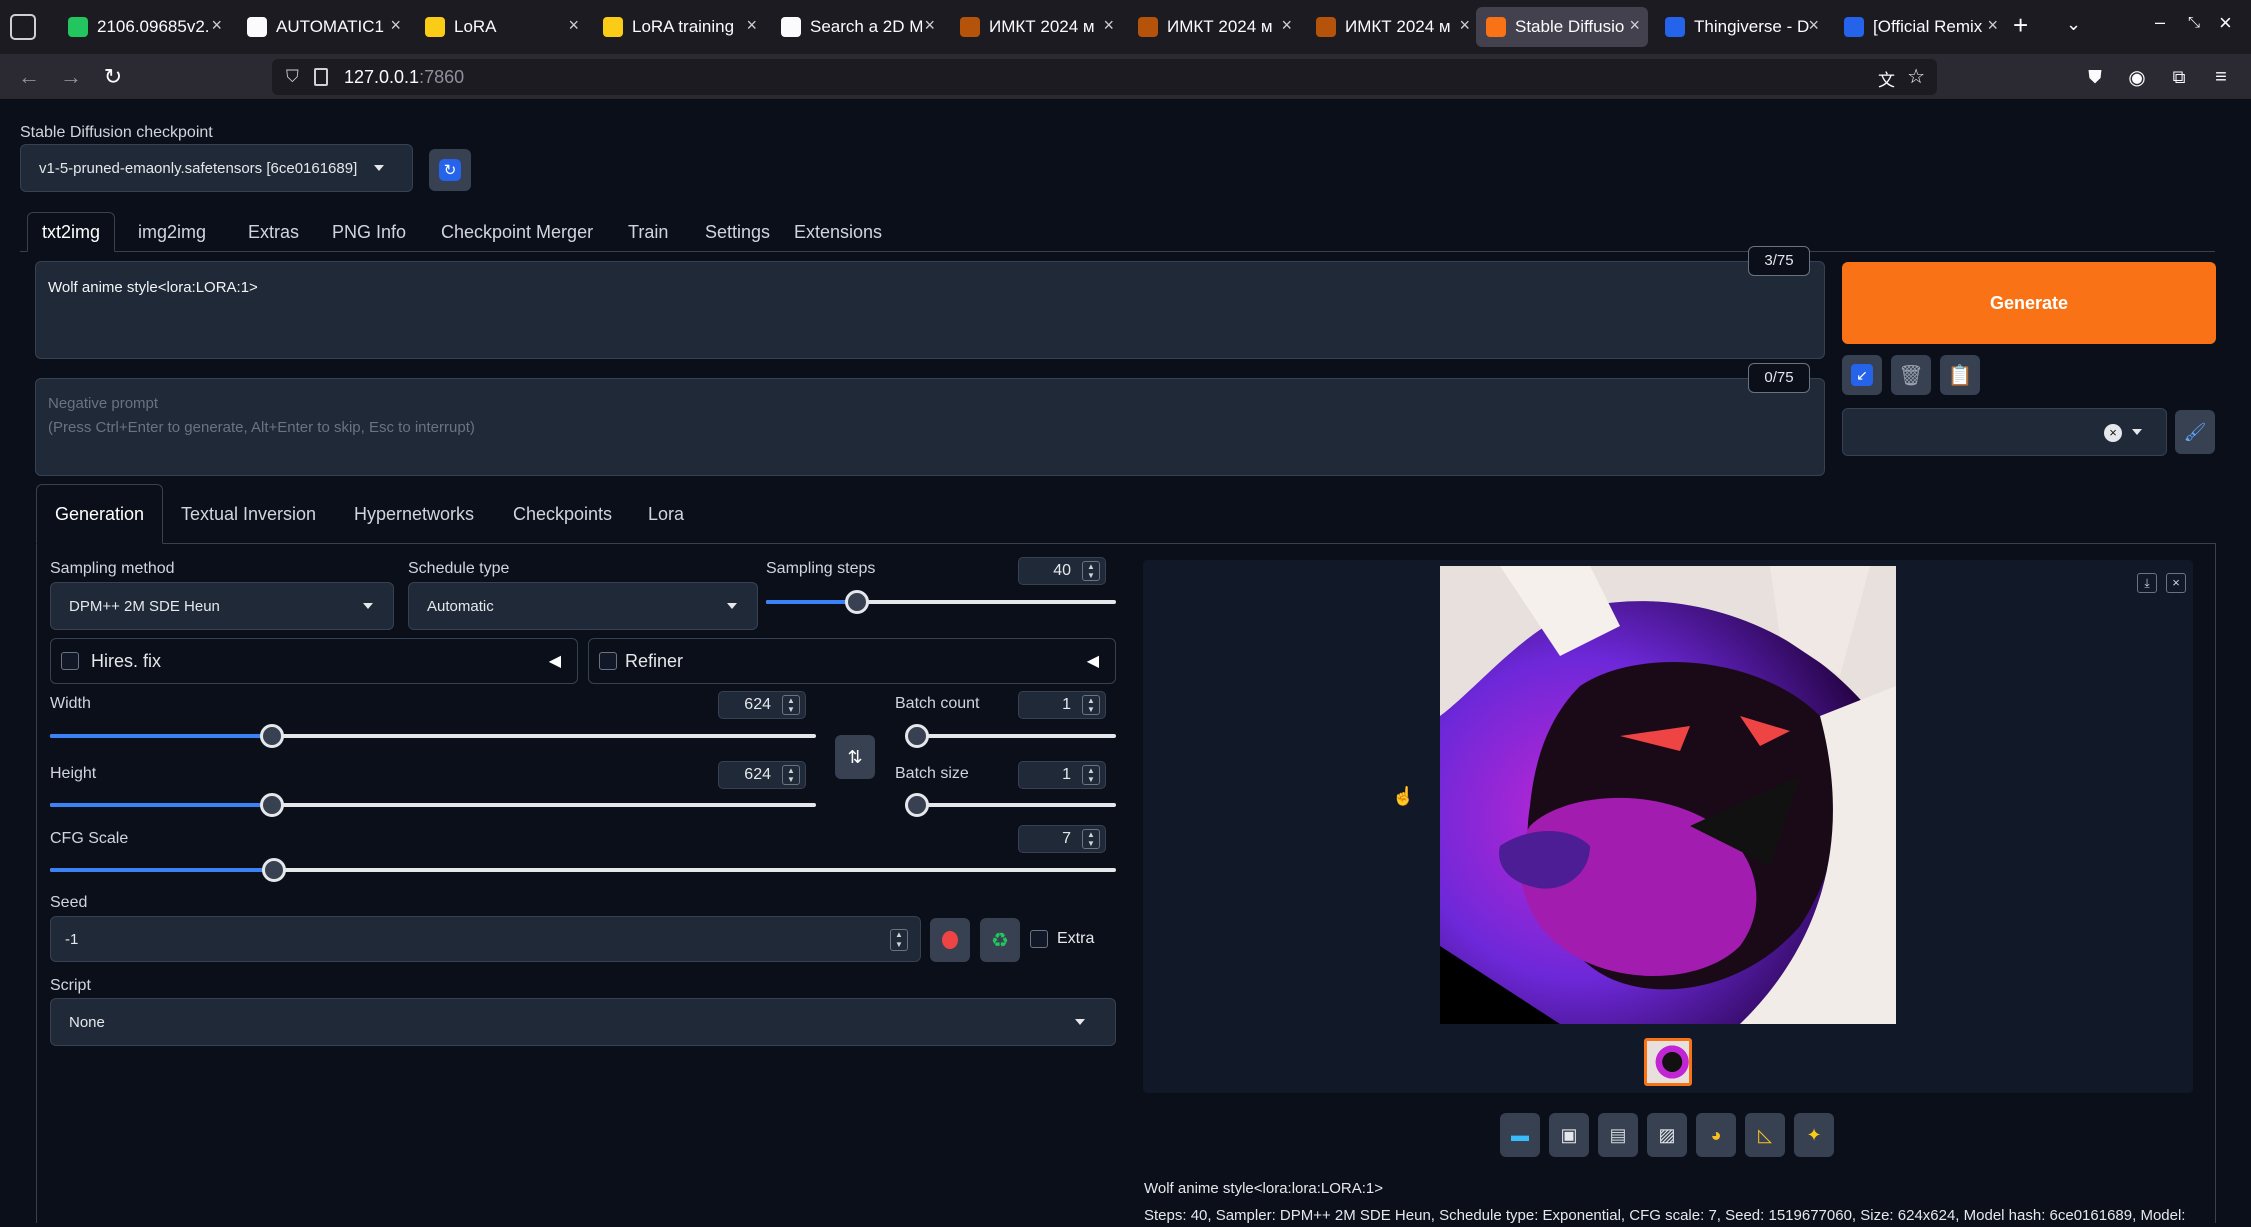  Describe the element at coordinates (248, 514) in the screenshot. I see `subtab-textual-inversion: Textual Inversion` at that location.